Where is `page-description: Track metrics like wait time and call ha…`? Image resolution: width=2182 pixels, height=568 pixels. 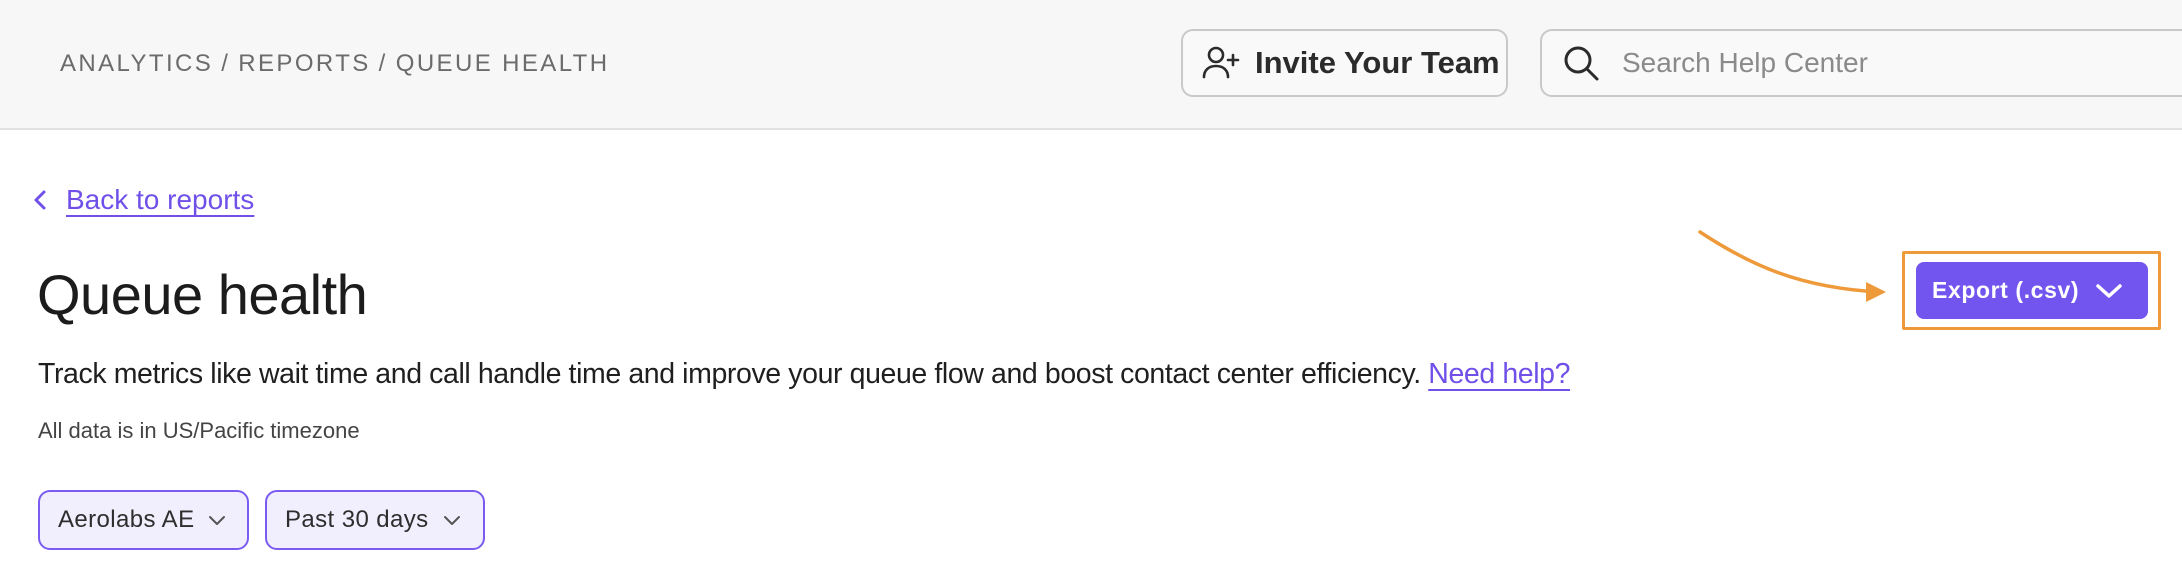
page-description: Track metrics like wait time and call ha… is located at coordinates (804, 374).